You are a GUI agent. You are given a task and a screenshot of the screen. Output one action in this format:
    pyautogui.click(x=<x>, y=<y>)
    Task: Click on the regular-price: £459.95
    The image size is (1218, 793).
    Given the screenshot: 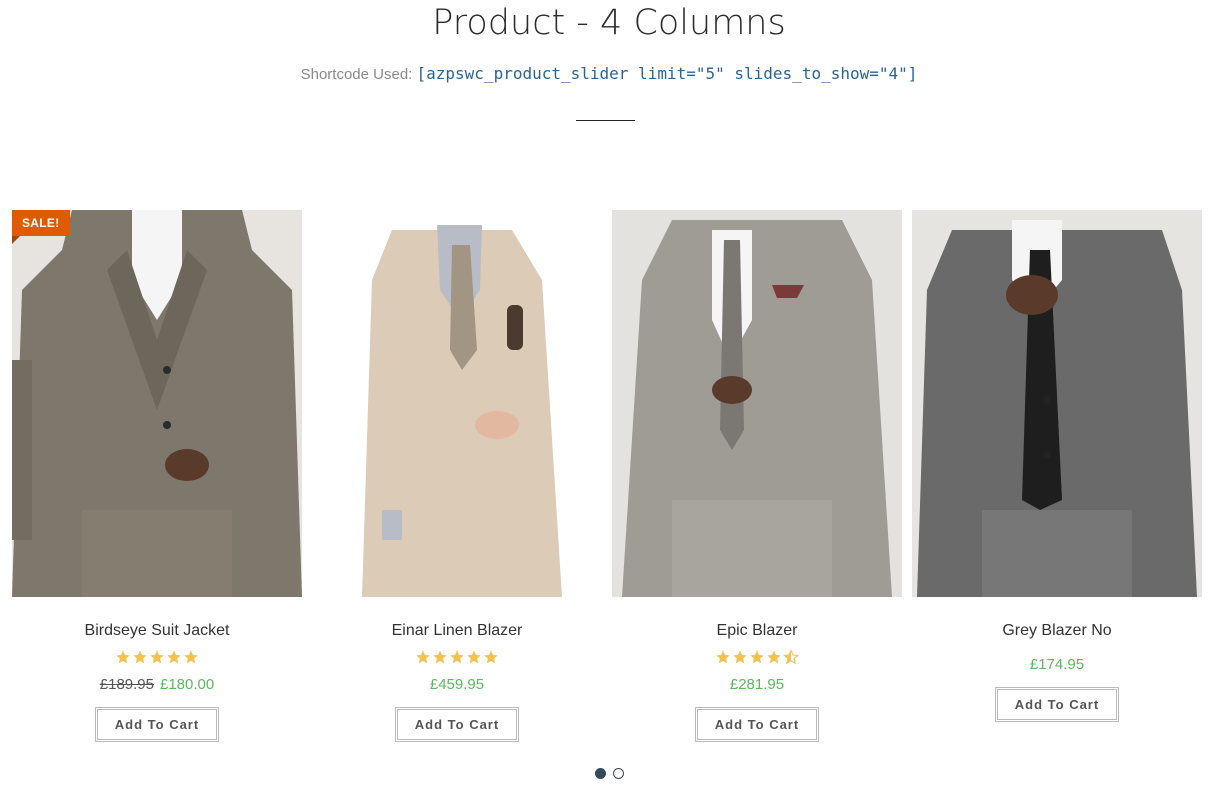 What is the action you would take?
    pyautogui.click(x=457, y=684)
    